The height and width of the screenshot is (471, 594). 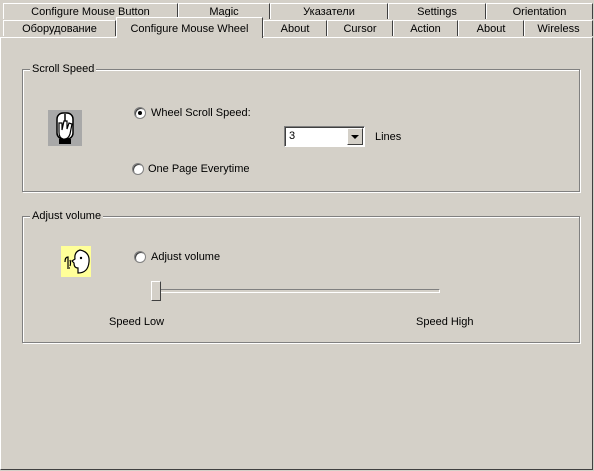 I want to click on tab-hardware: Оборудование, so click(x=59, y=28).